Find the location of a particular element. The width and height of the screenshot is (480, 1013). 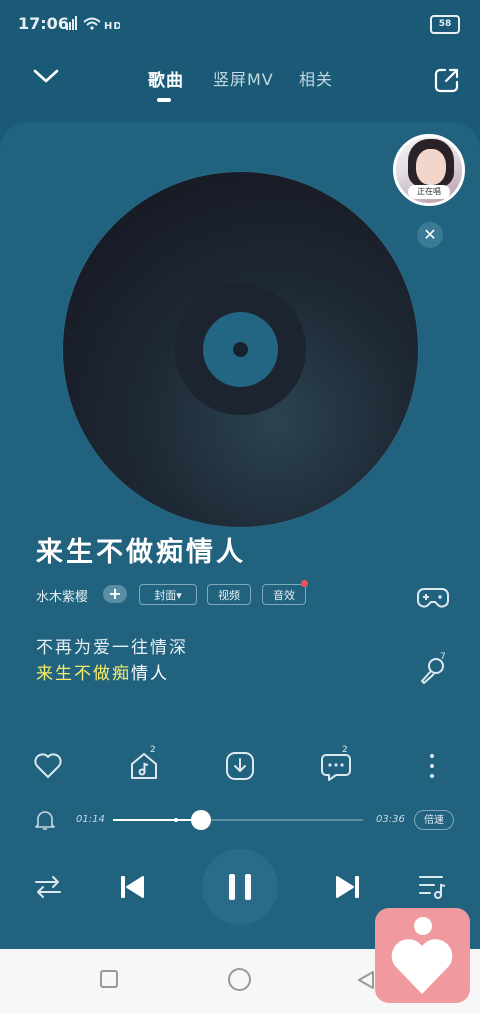

now-singing-tag: 正在唱 is located at coordinates (429, 192).